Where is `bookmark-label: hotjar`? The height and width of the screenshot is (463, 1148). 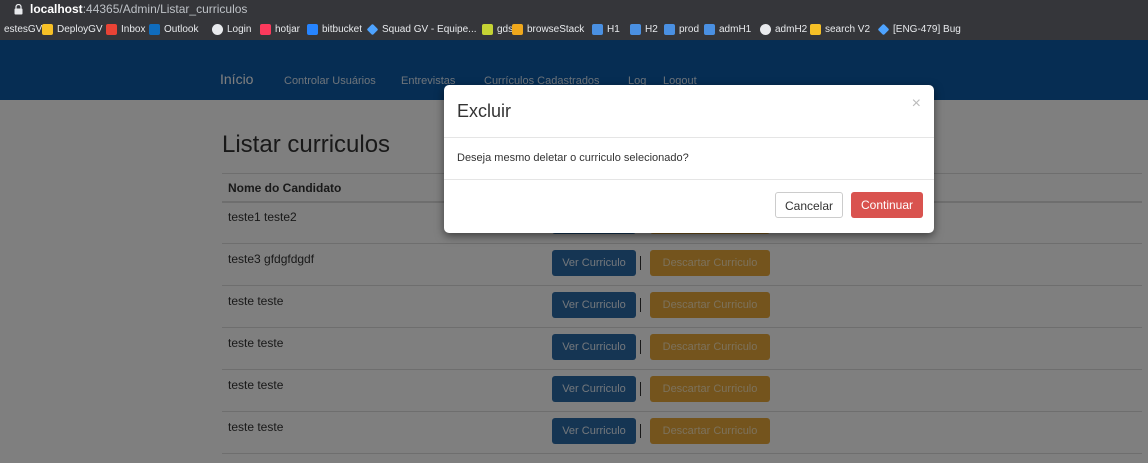
bookmark-label: hotjar is located at coordinates (288, 29).